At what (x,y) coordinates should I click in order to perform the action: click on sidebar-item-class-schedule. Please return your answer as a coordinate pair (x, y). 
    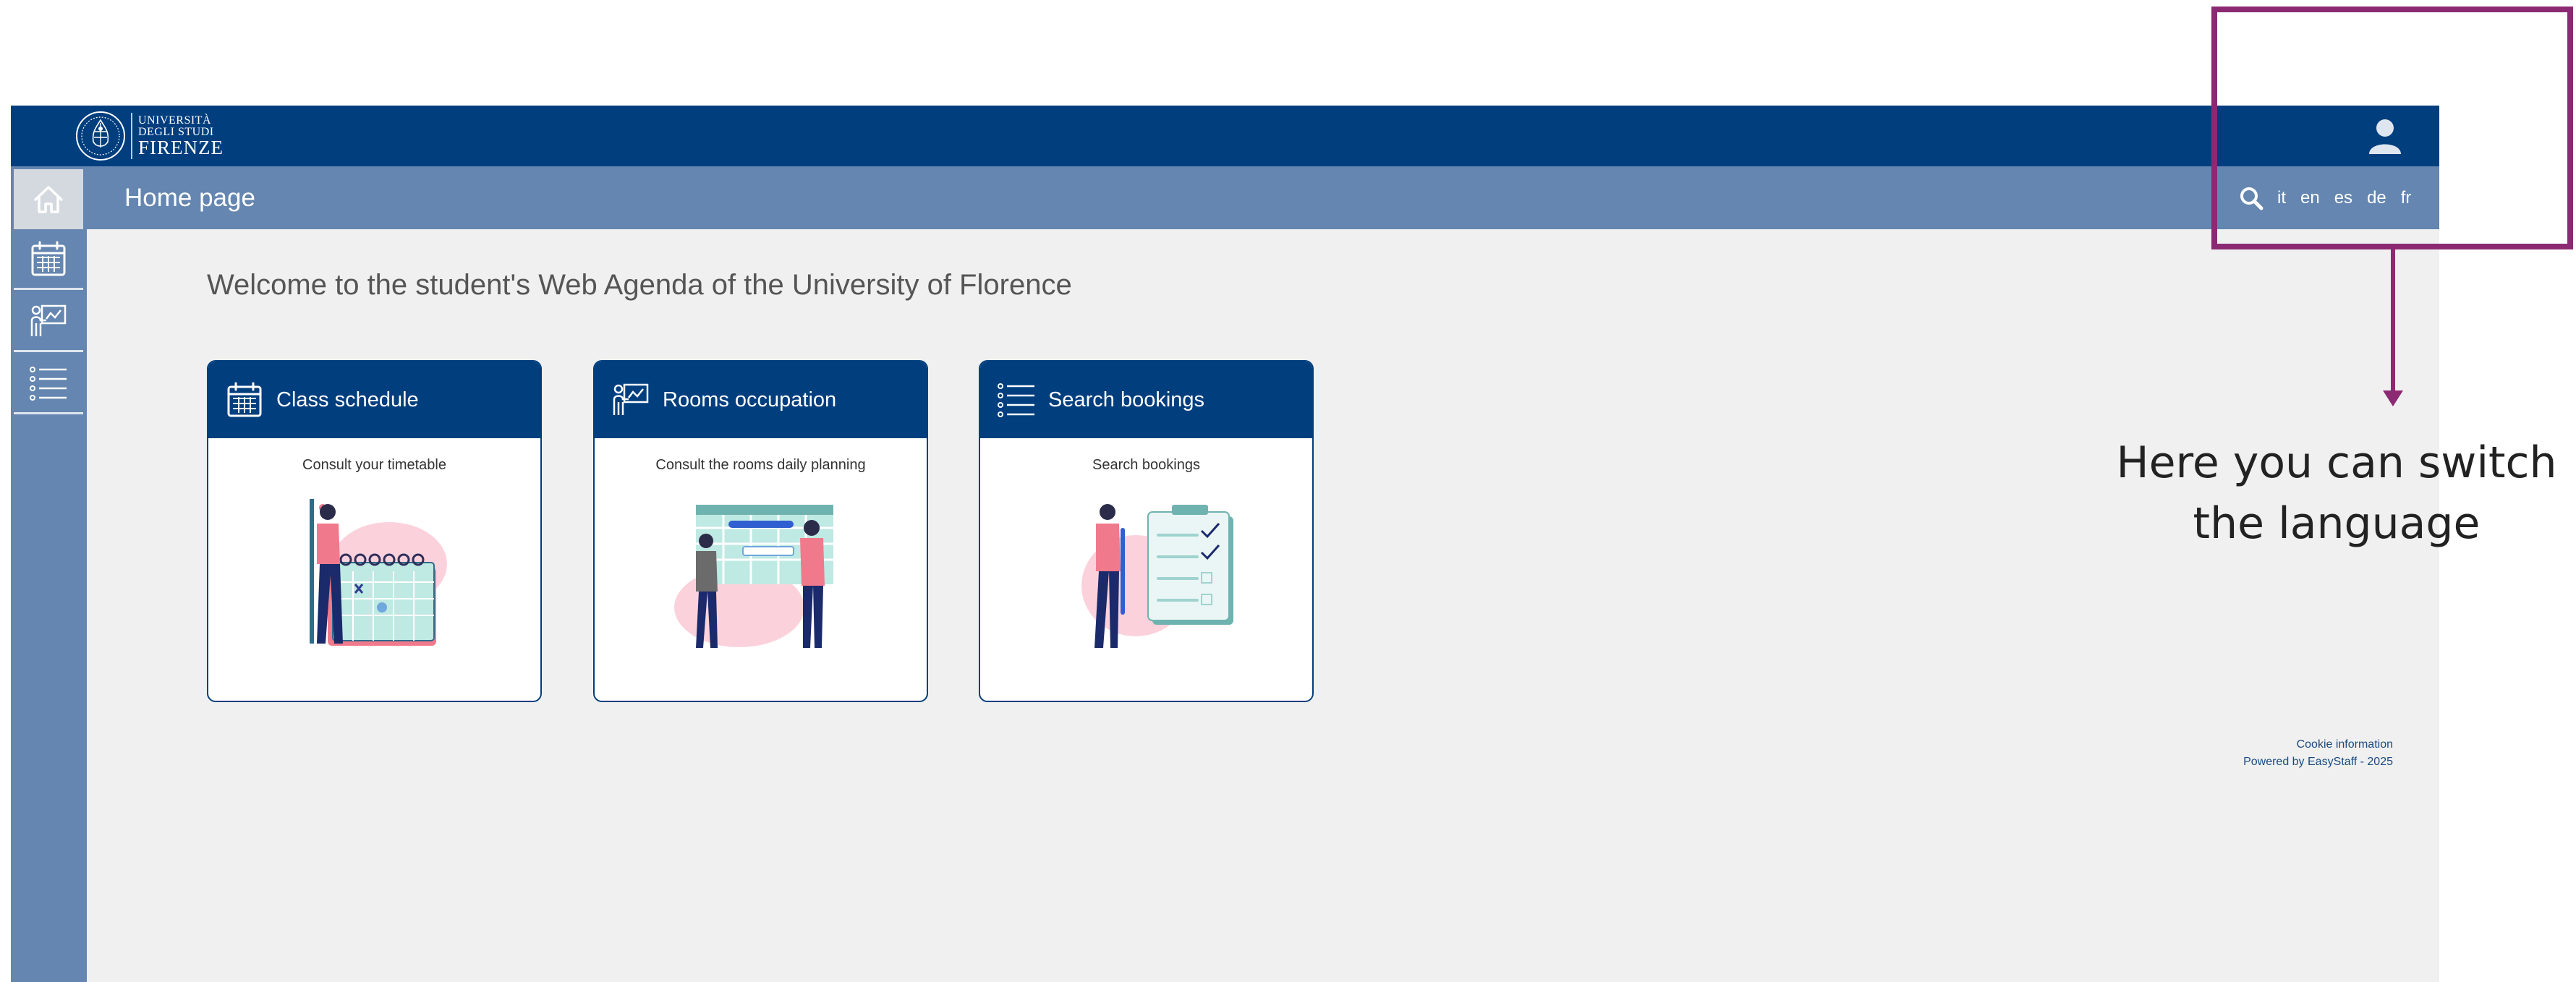
    Looking at the image, I should click on (48, 259).